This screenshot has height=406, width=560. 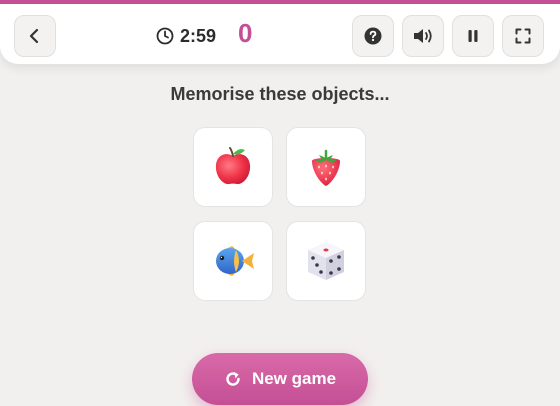 I want to click on new-game-label: New game, so click(x=294, y=378).